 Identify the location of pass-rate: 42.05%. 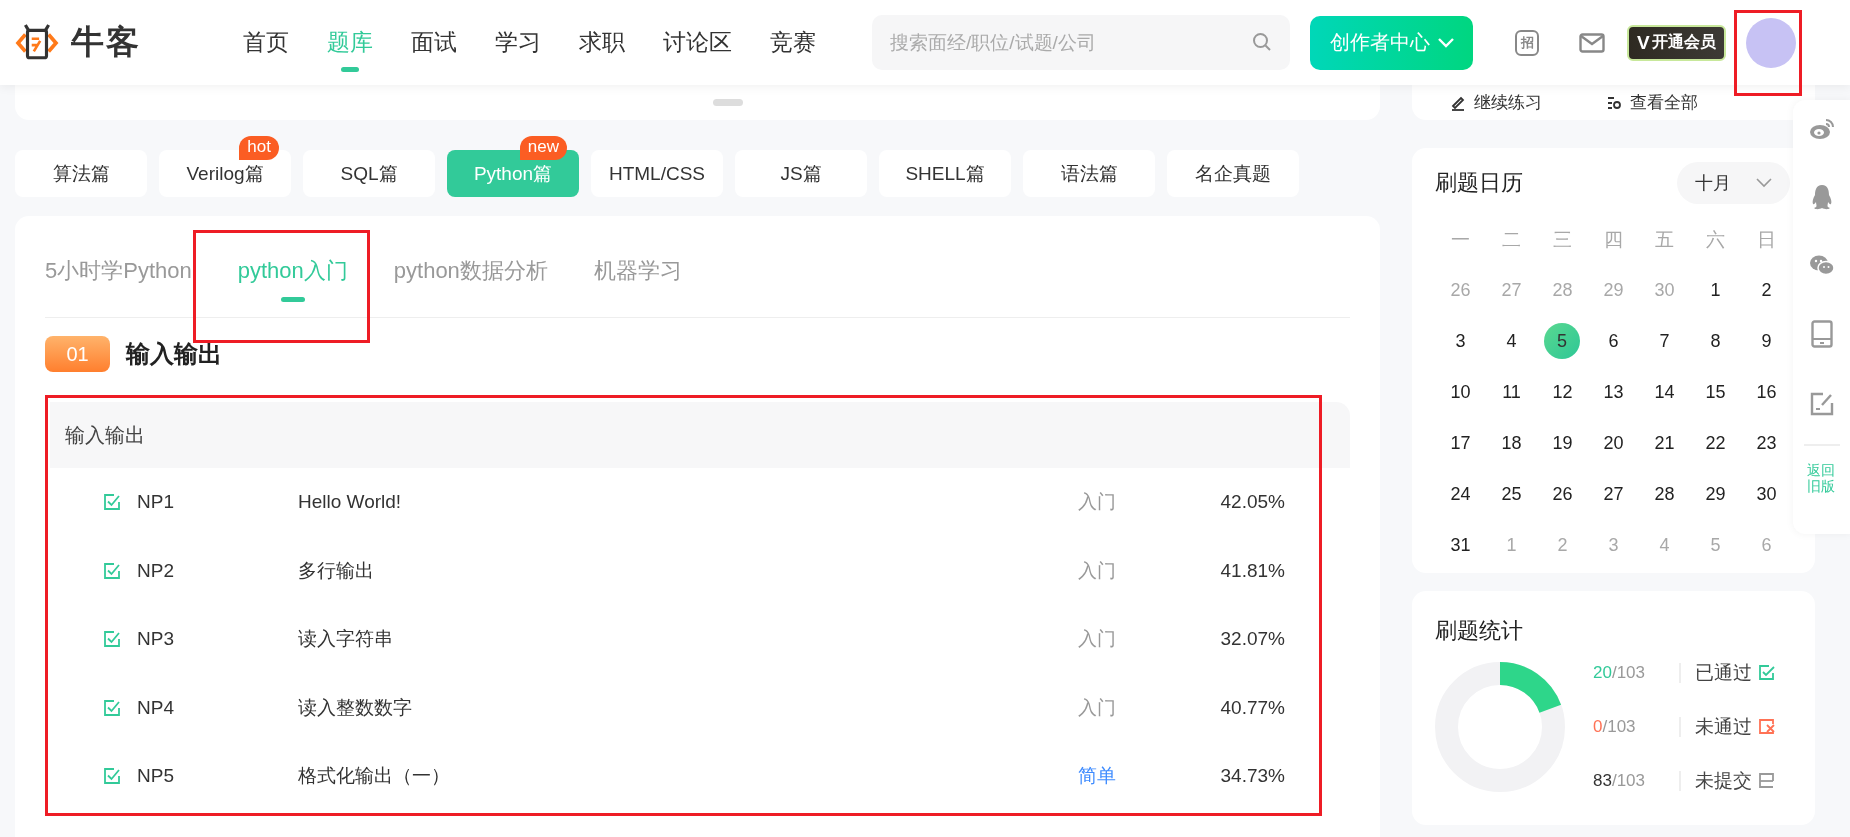
(1252, 502).